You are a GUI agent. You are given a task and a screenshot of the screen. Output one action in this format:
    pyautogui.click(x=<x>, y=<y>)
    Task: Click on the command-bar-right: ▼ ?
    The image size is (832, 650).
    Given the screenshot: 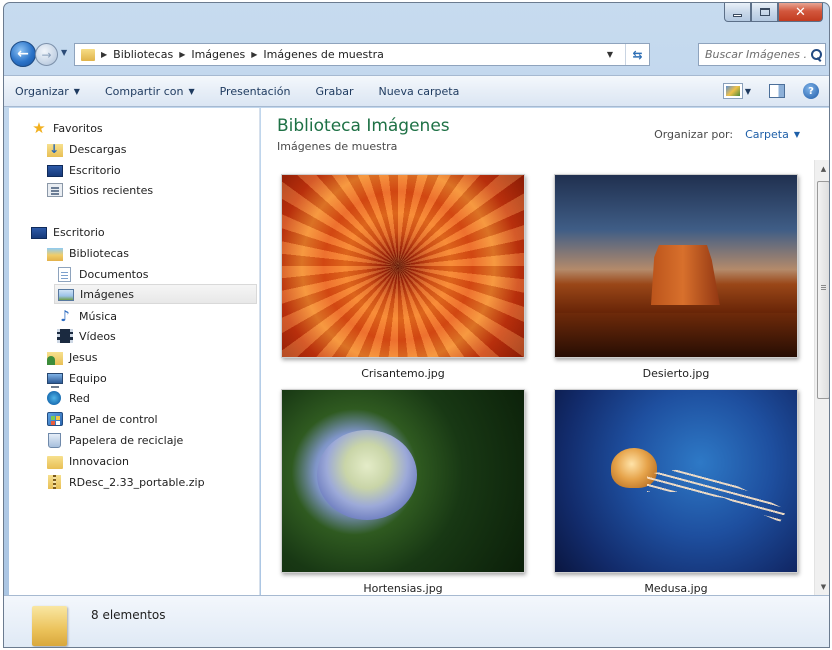 What is the action you would take?
    pyautogui.click(x=775, y=91)
    